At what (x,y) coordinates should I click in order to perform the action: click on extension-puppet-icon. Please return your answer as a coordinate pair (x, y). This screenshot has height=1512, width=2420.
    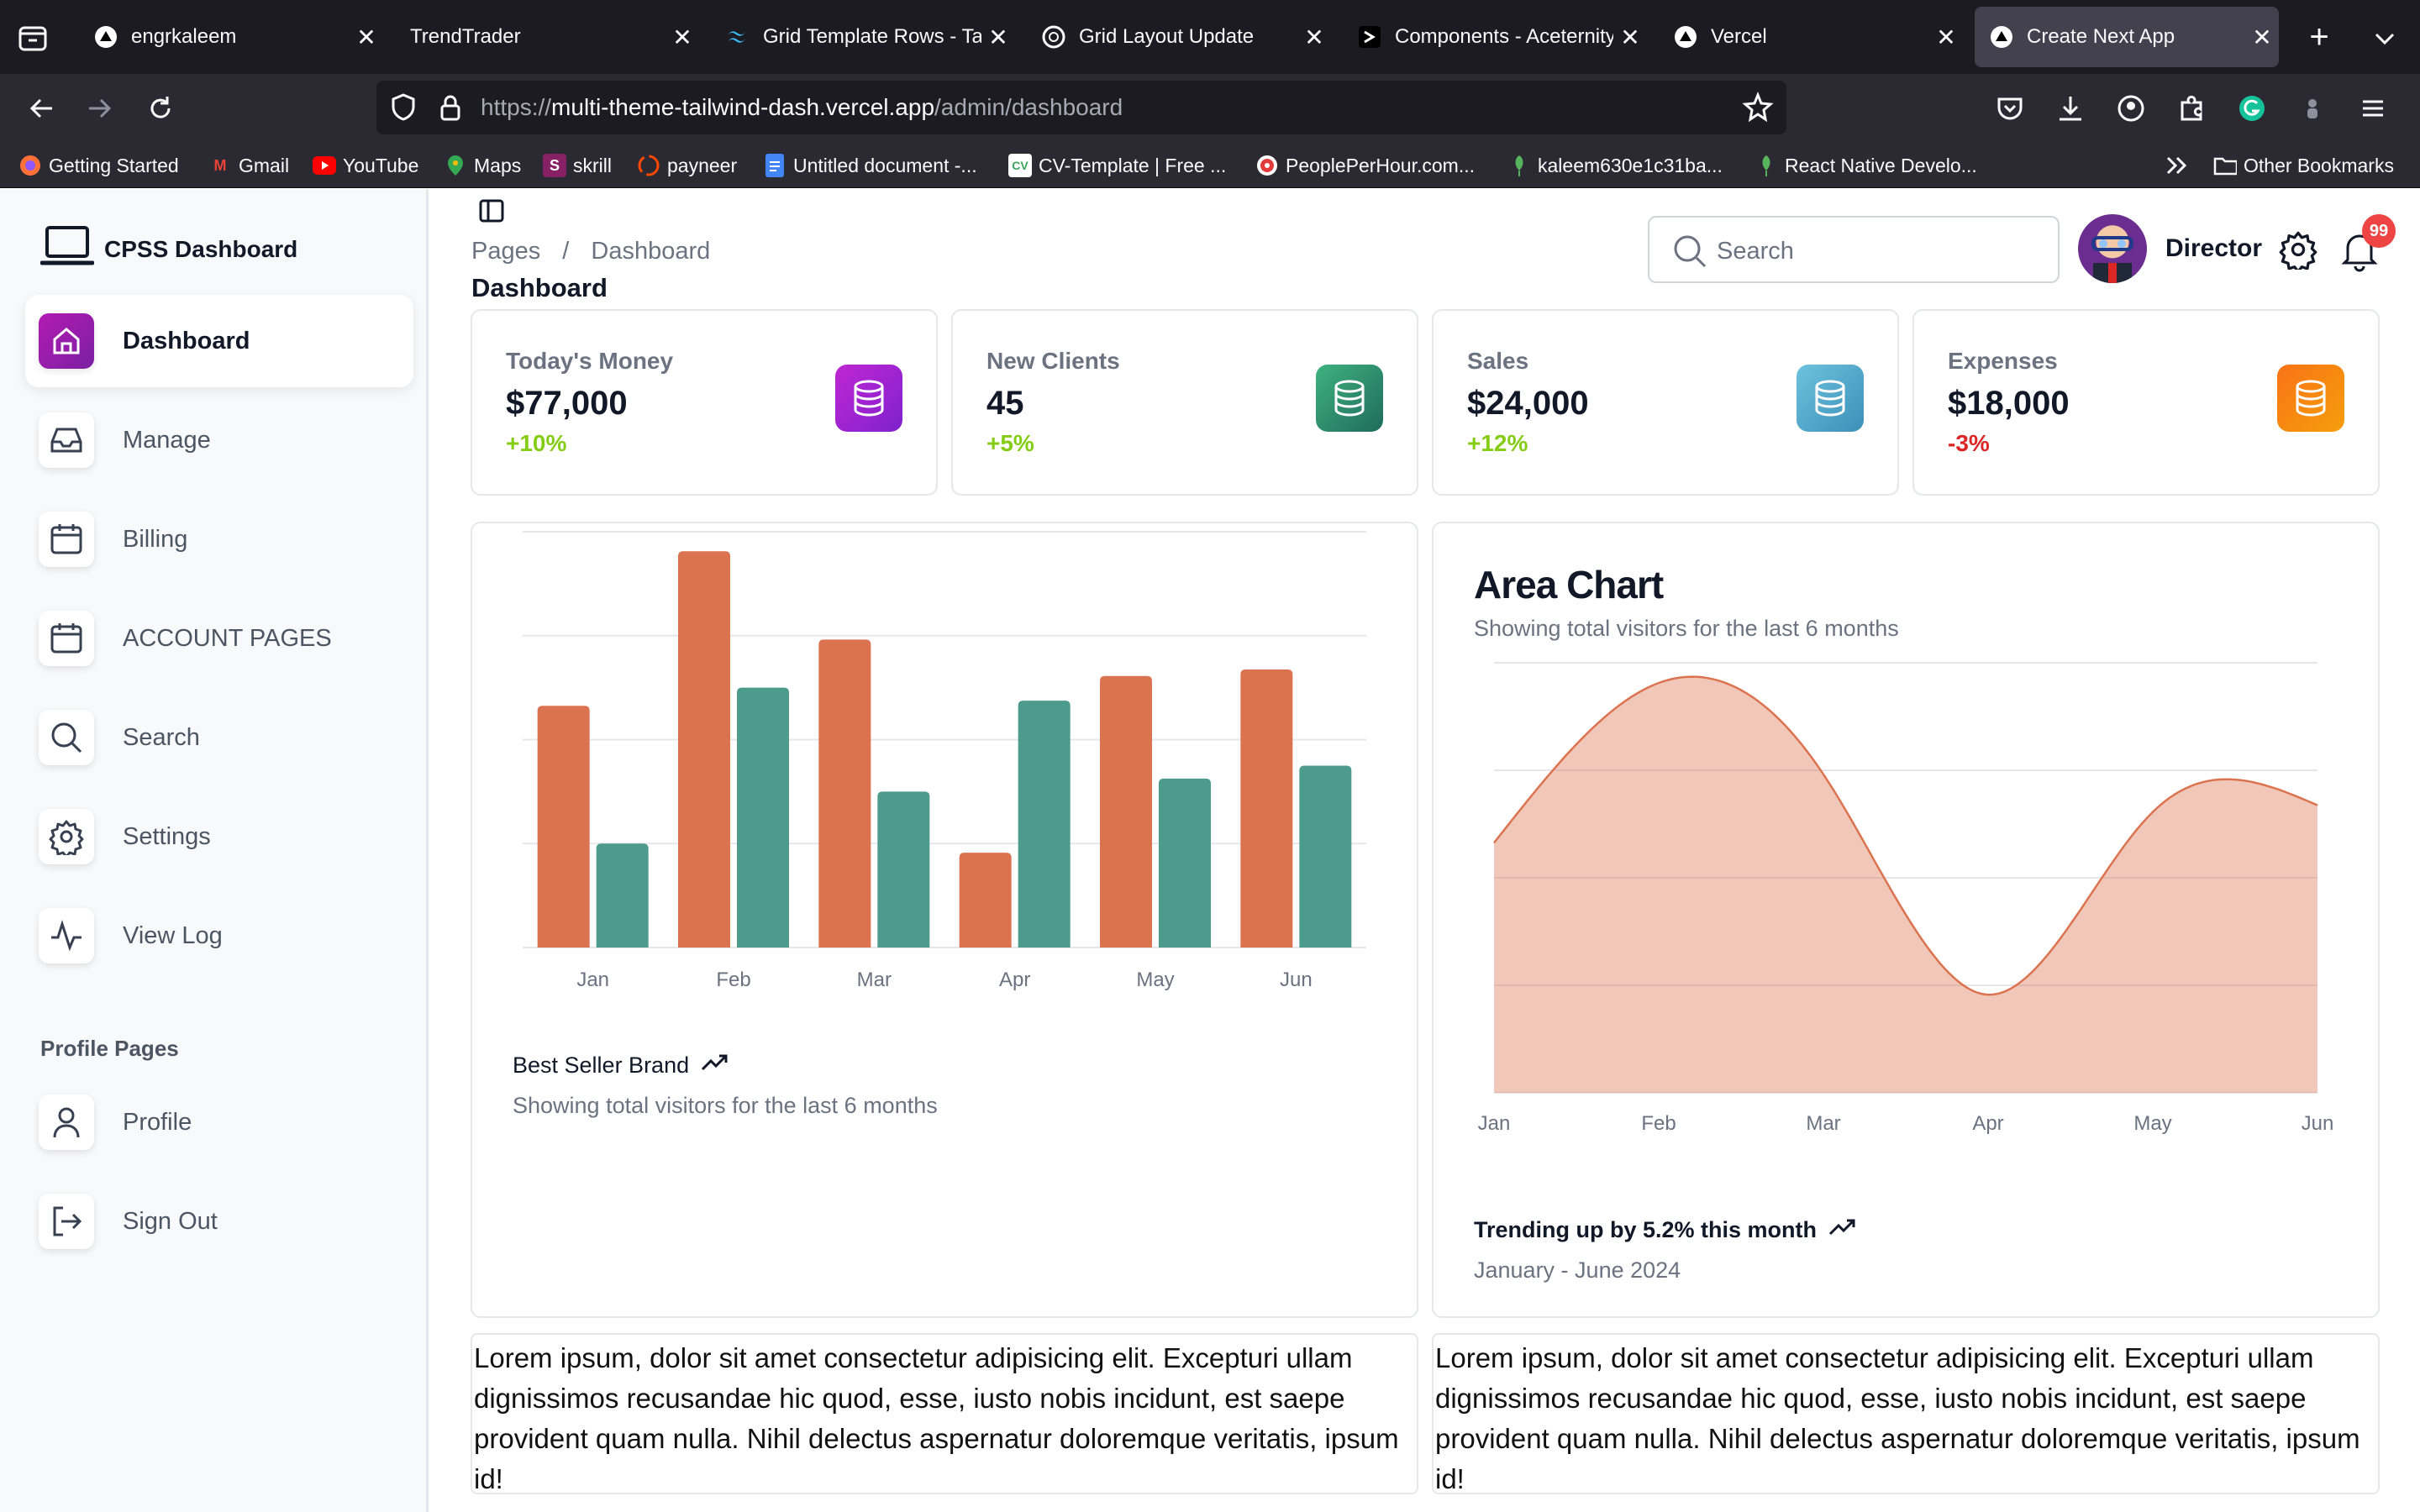
    Looking at the image, I should click on (2312, 108).